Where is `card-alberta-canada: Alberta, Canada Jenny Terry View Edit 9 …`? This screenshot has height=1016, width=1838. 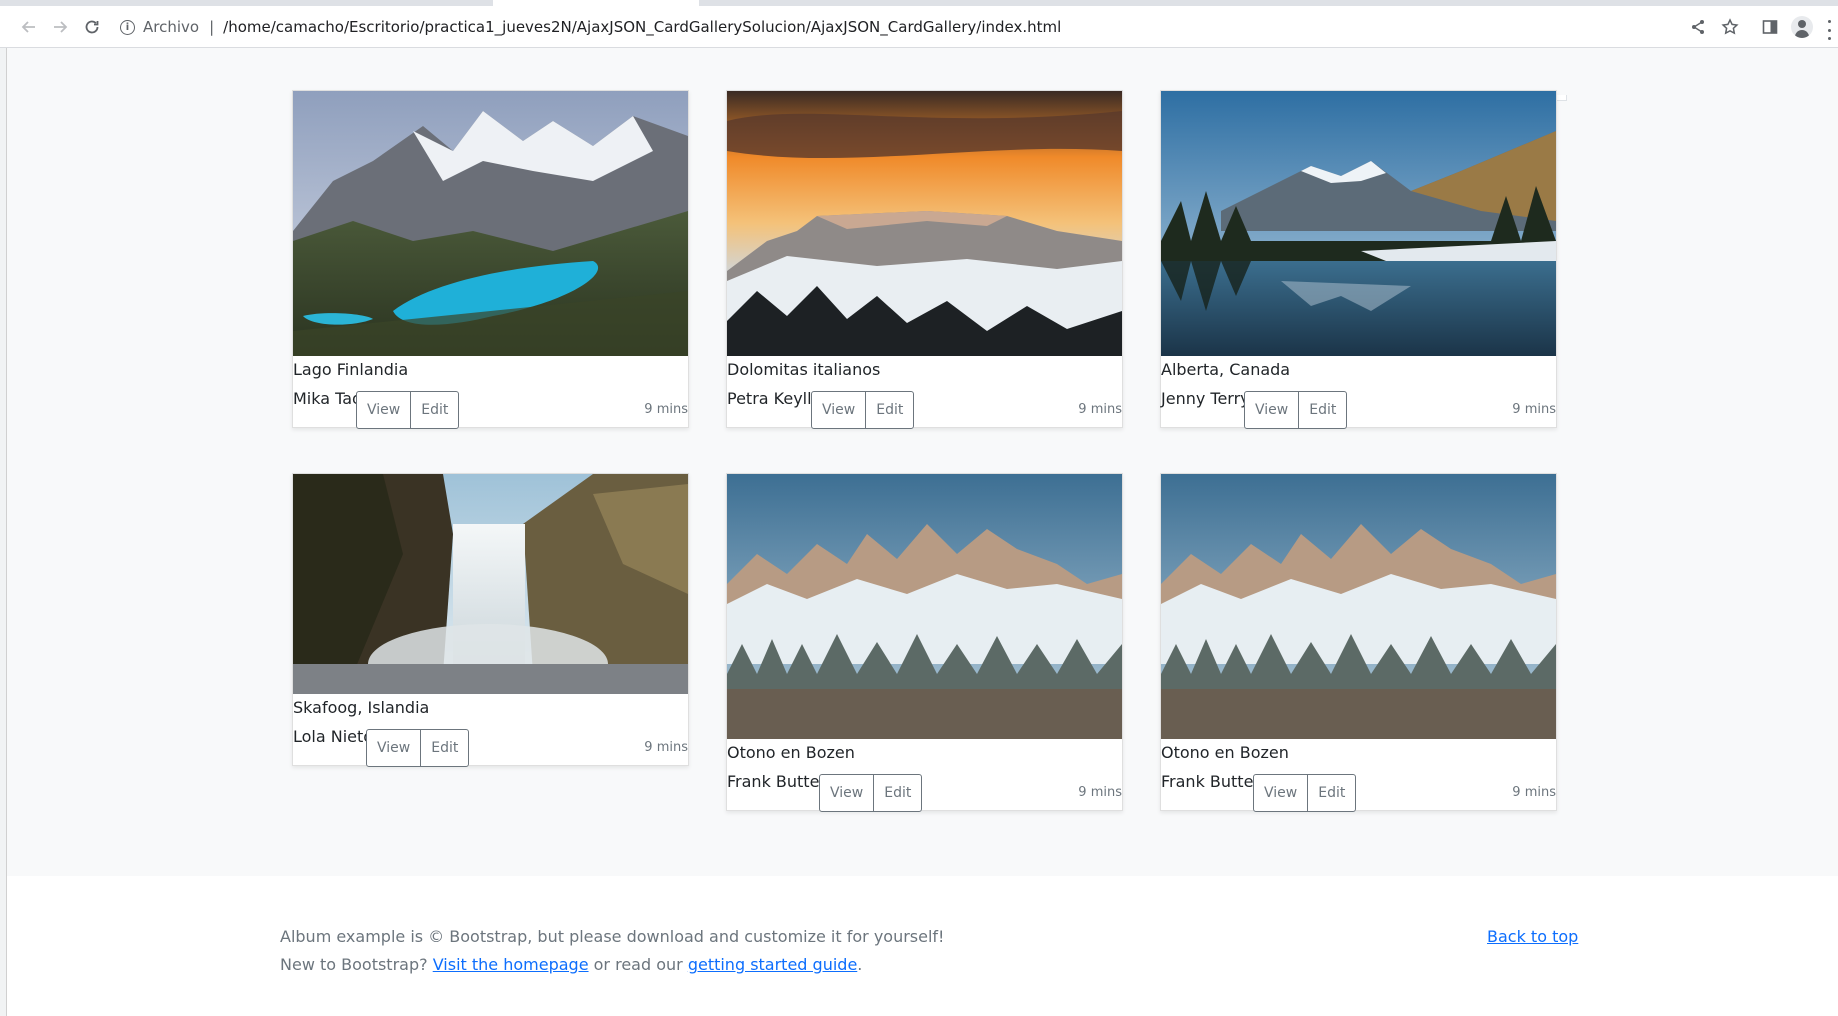
card-alberta-canada: Alberta, Canada Jenny Terry View Edit 9 … is located at coordinates (1358, 259).